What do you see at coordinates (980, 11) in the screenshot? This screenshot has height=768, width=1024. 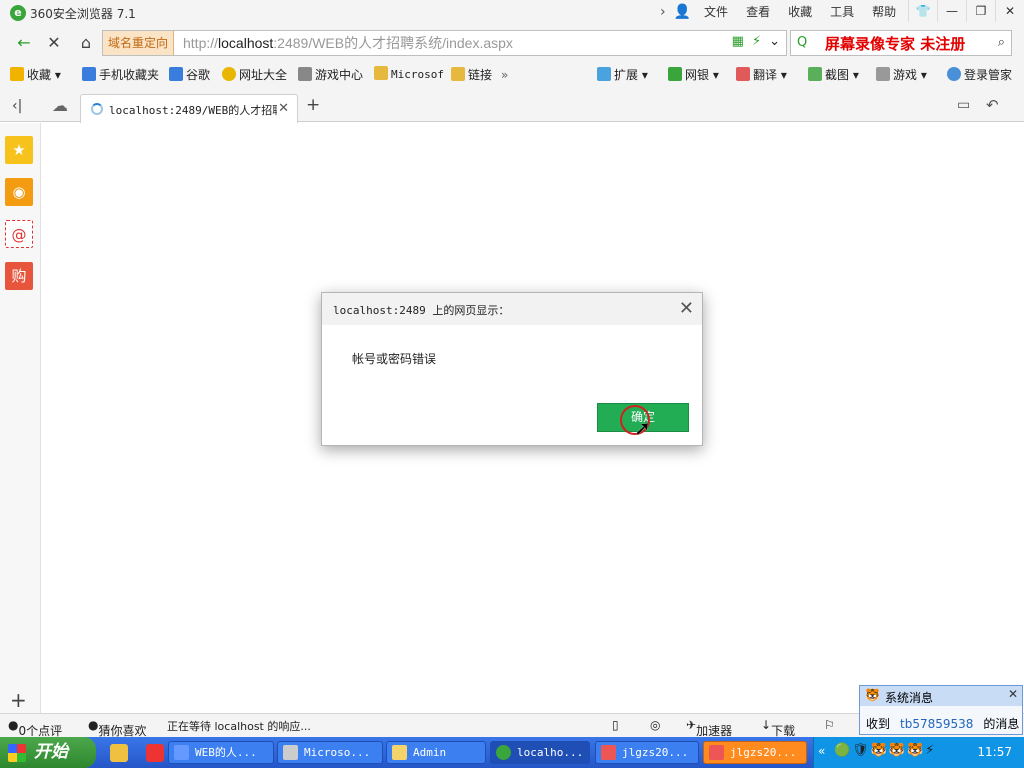 I see `restore-icon: ❐` at bounding box center [980, 11].